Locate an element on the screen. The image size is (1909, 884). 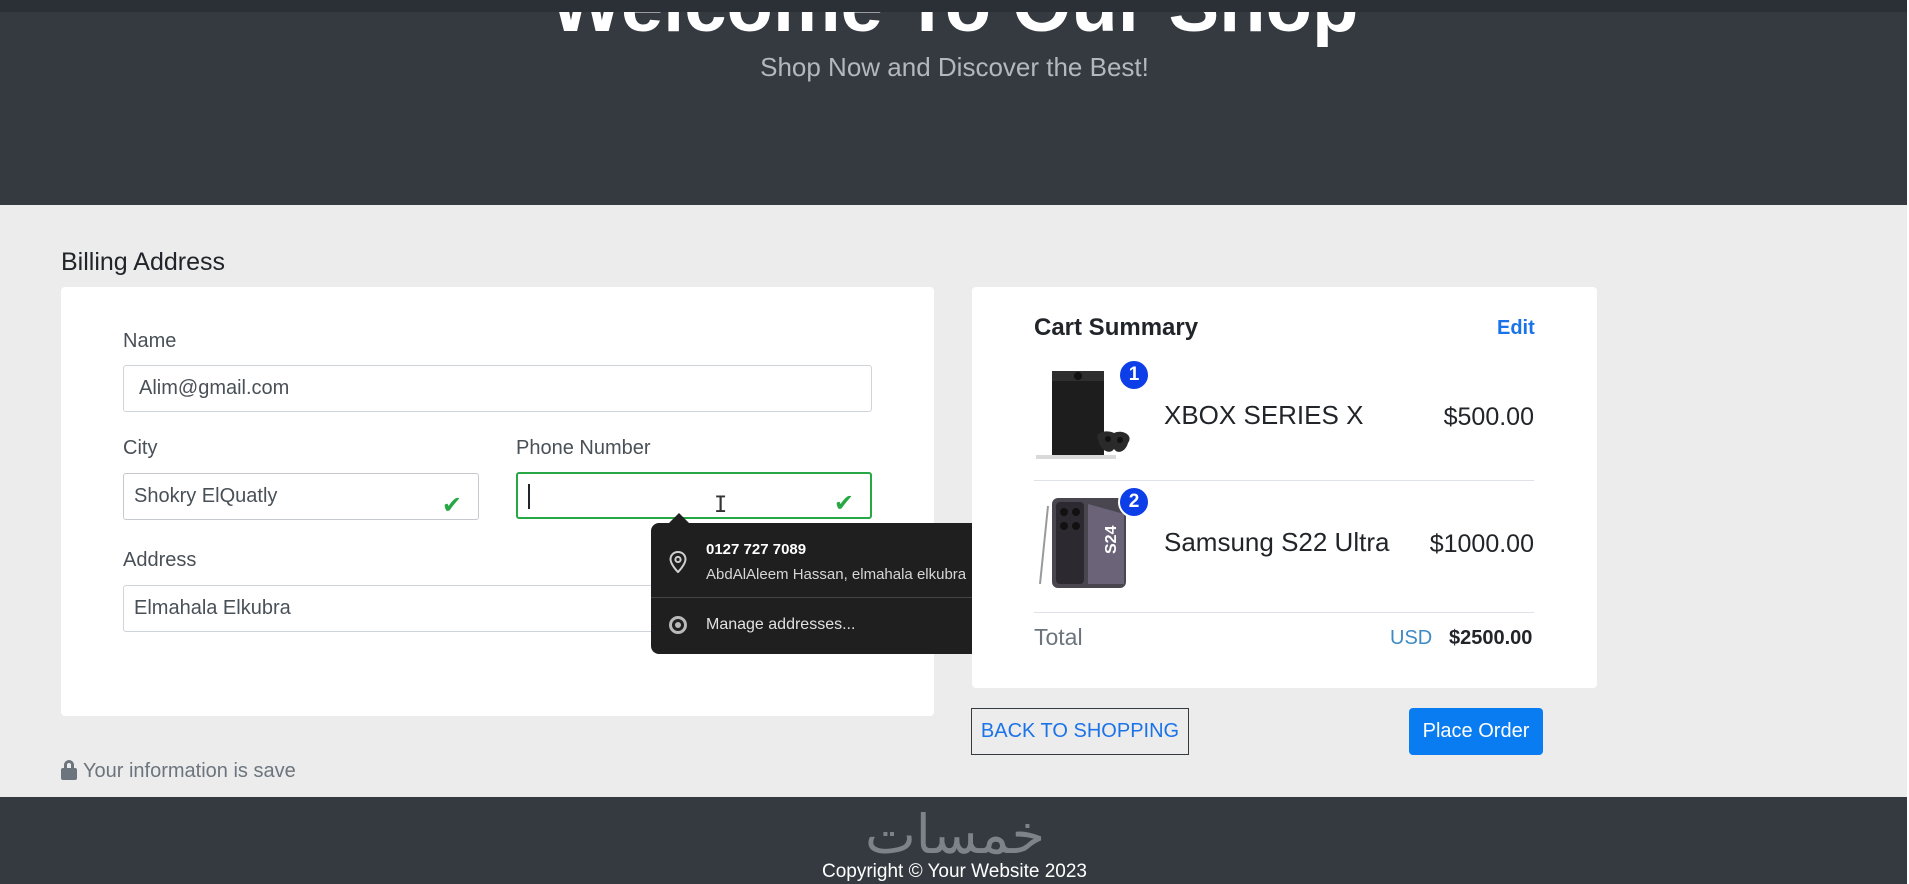
place-order-button: Place Order is located at coordinates (1476, 731).